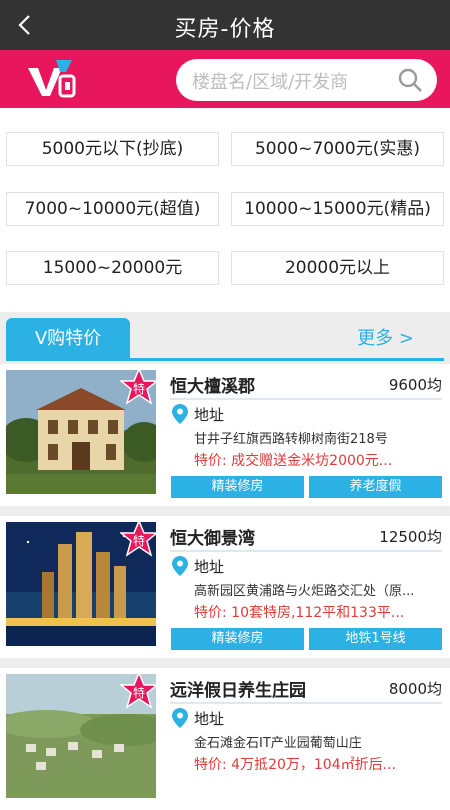  What do you see at coordinates (112, 209) in the screenshot?
I see `price-range-button: 7000~10000元(超值)` at bounding box center [112, 209].